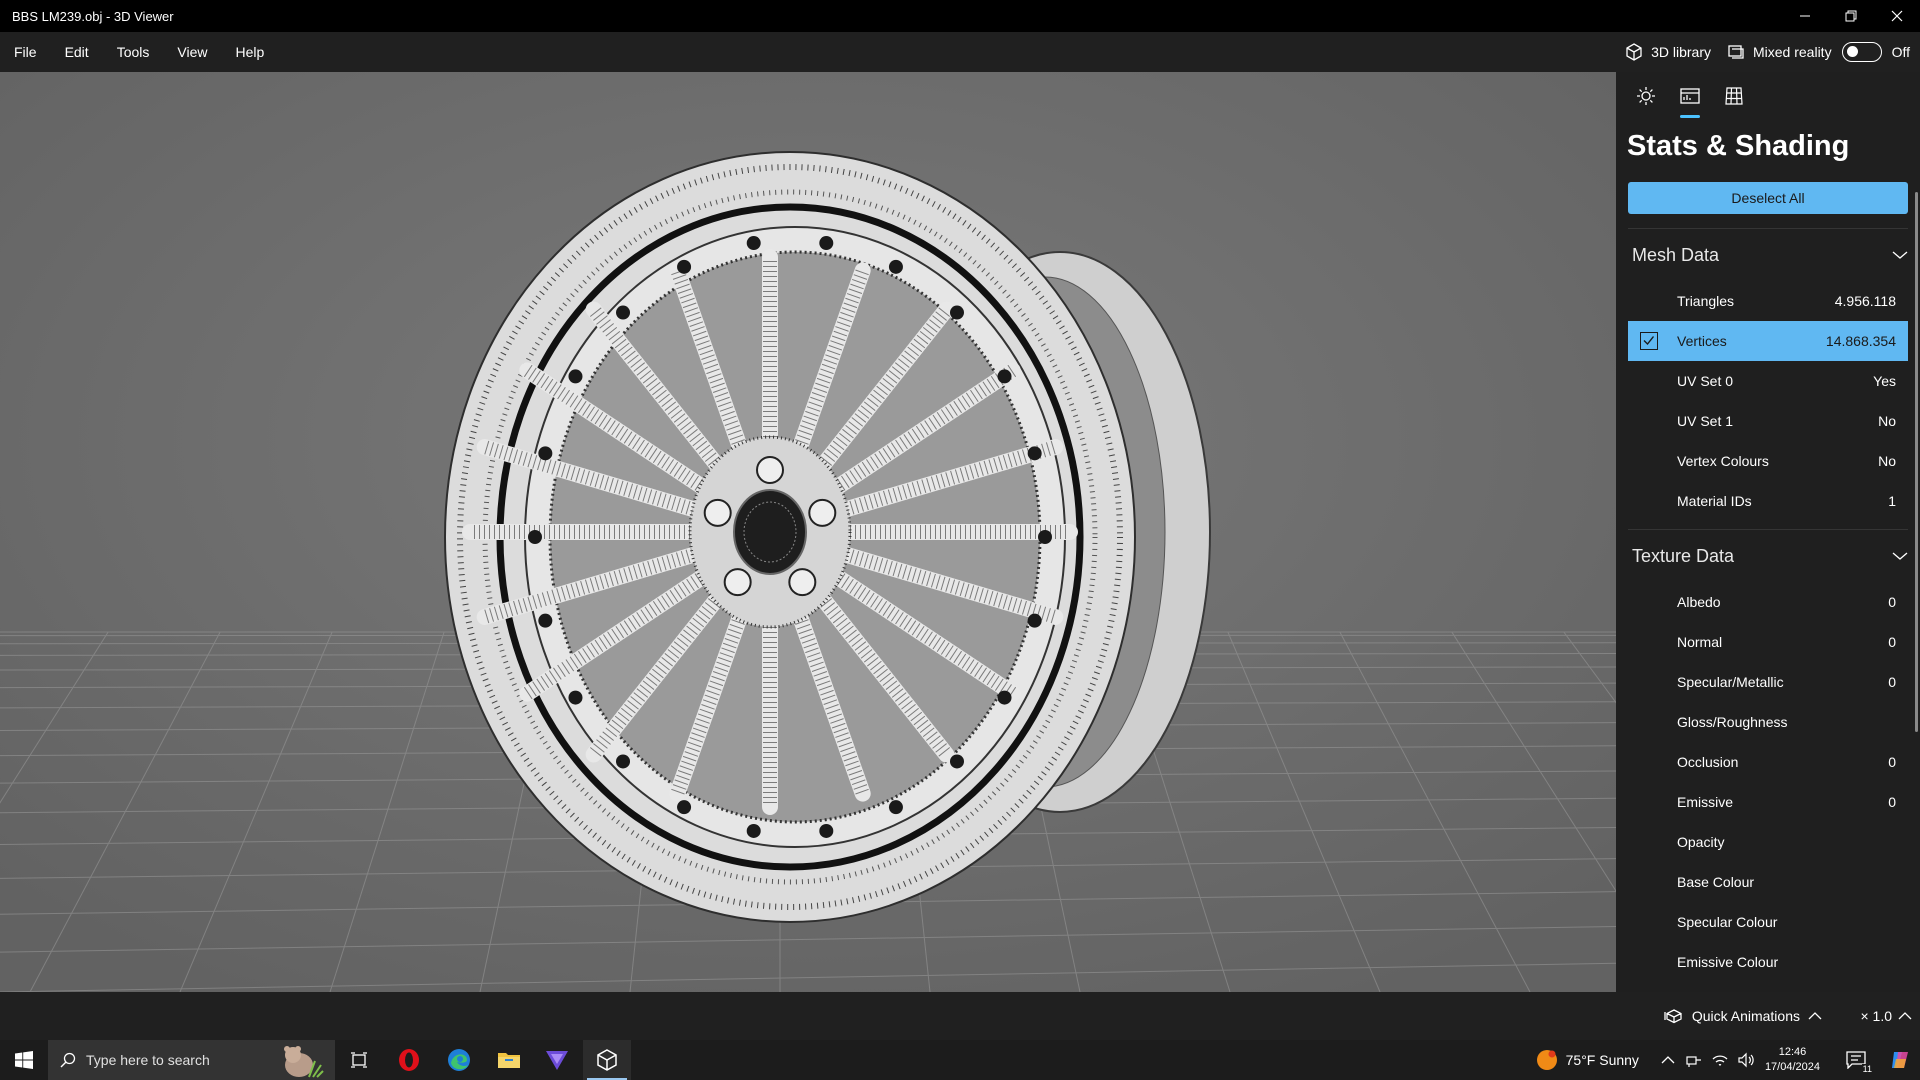  What do you see at coordinates (1792, 1052) in the screenshot?
I see `clock-time: 12:46` at bounding box center [1792, 1052].